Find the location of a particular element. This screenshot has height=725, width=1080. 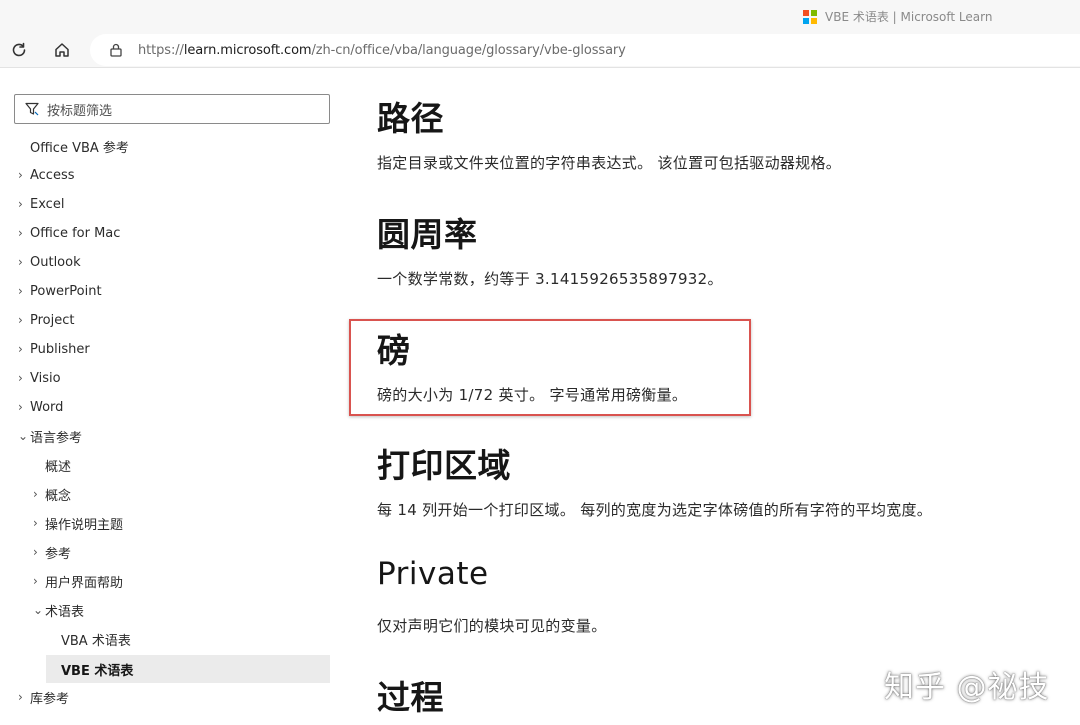

toc-item-vba-glossary: VBA 术语表 is located at coordinates (96, 639).